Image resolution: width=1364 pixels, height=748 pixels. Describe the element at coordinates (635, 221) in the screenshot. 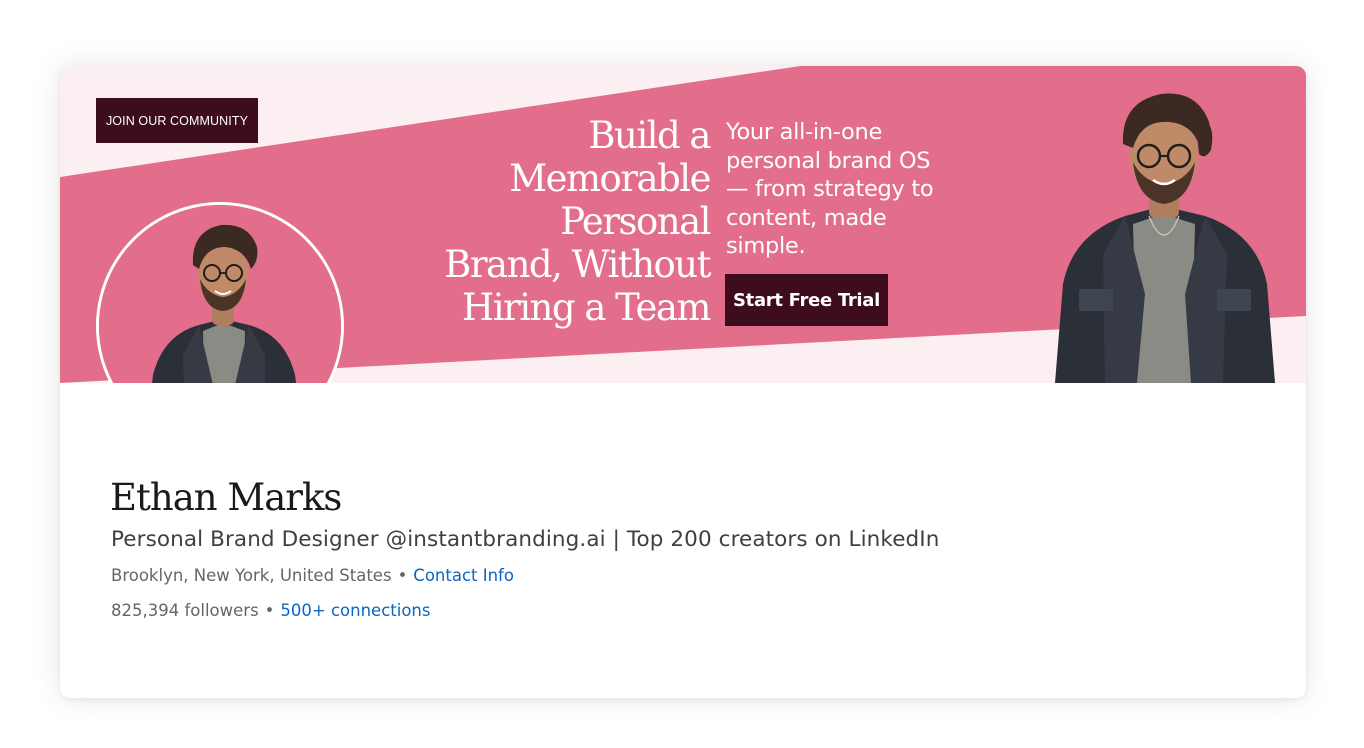

I see `banner-headline-line: Personal` at that location.